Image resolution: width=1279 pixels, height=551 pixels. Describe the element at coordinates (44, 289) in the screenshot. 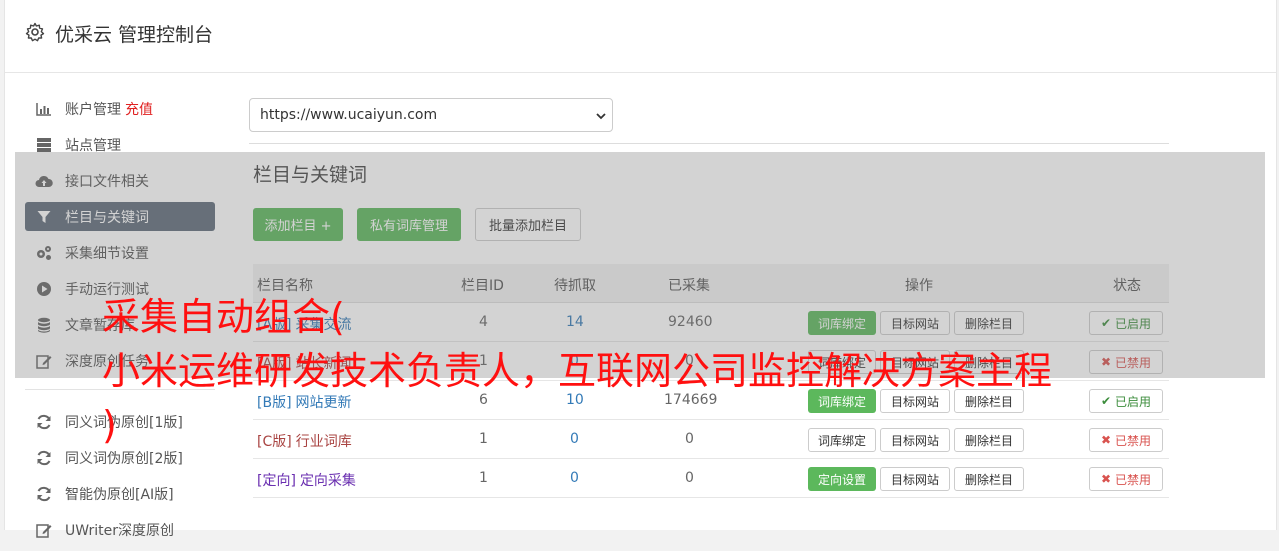

I see `play-icon` at that location.